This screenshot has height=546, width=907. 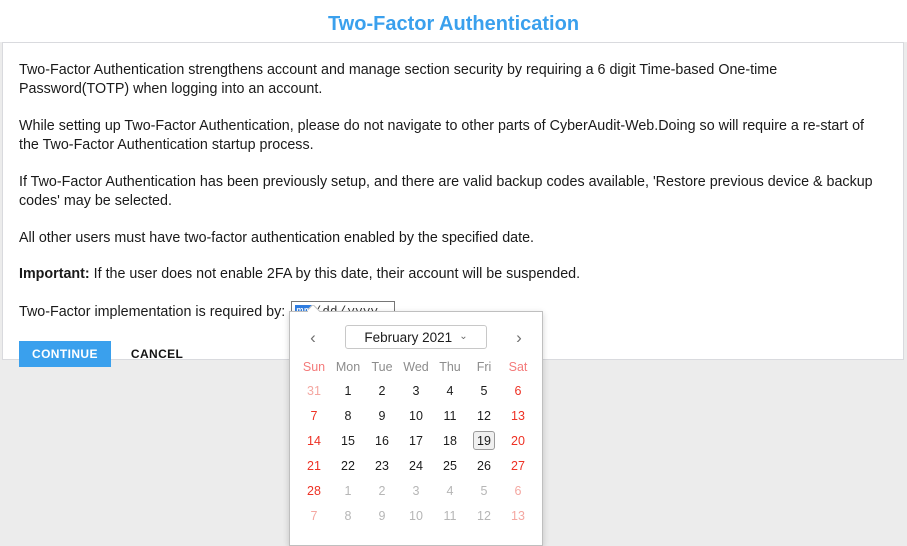 I want to click on calendar-day-number: 31, so click(x=314, y=390).